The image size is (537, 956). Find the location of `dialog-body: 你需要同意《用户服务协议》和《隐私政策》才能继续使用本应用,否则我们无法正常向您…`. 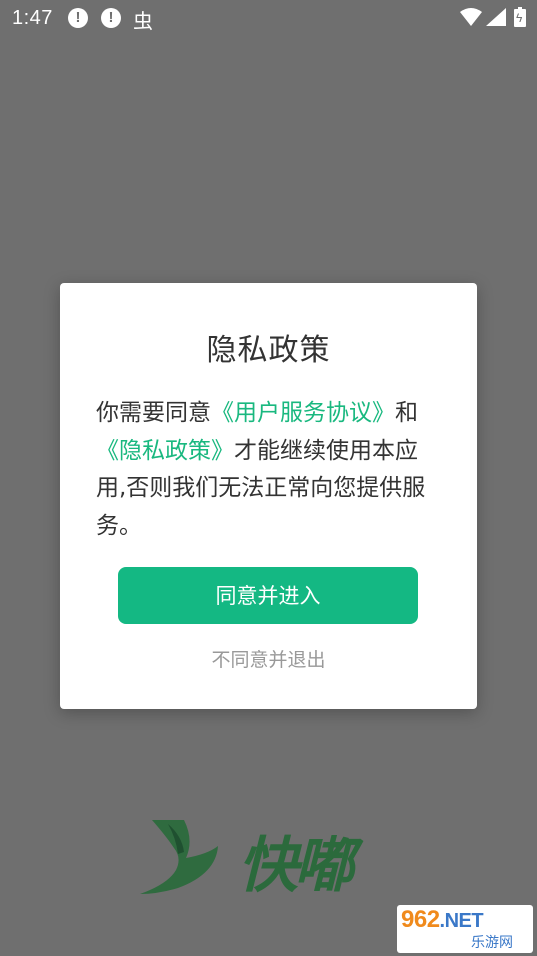

dialog-body: 你需要同意《用户服务协议》和《隐私政策》才能继续使用本应用,否则我们无法正常向您… is located at coordinates (272, 470).